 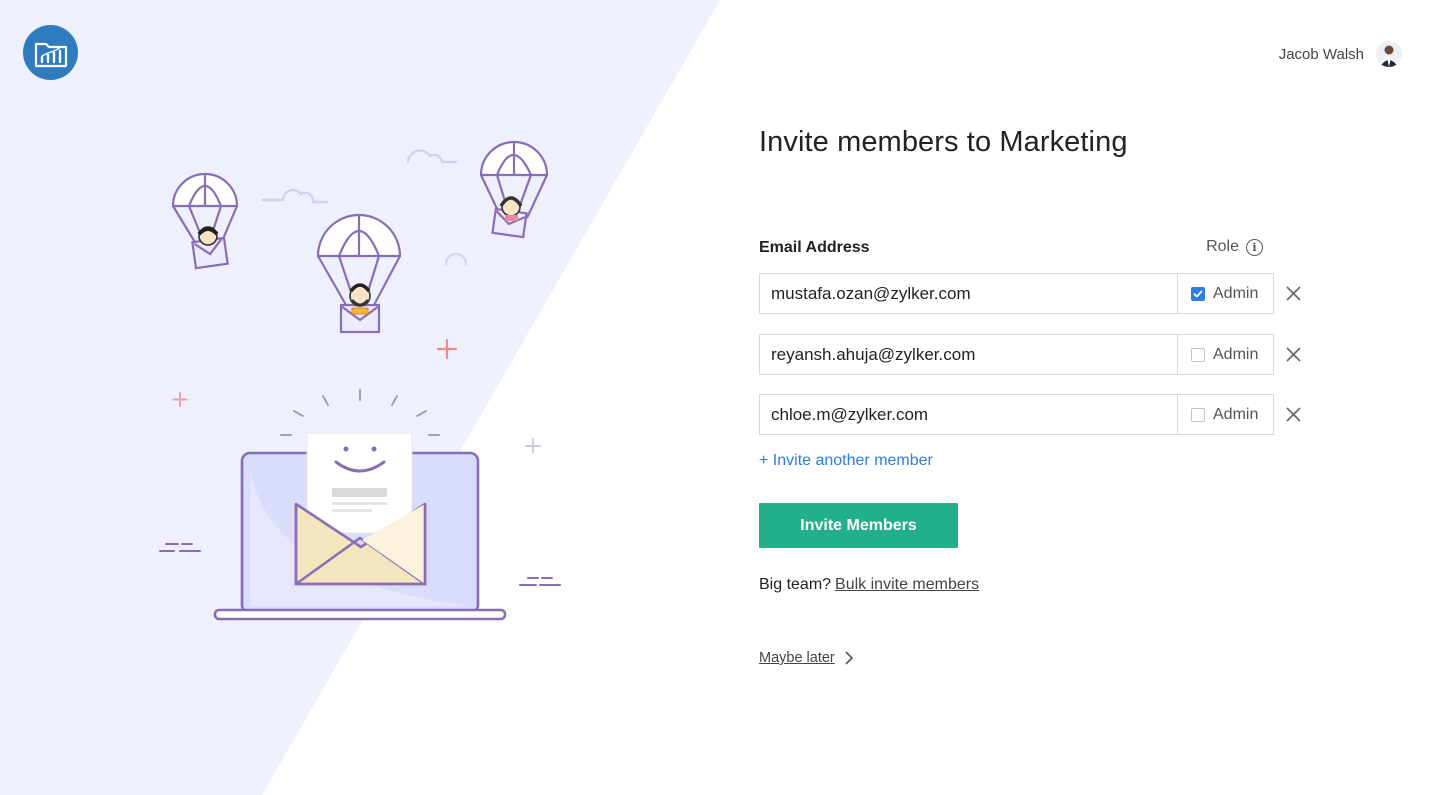 I want to click on checkmark-icon, so click(x=1198, y=293).